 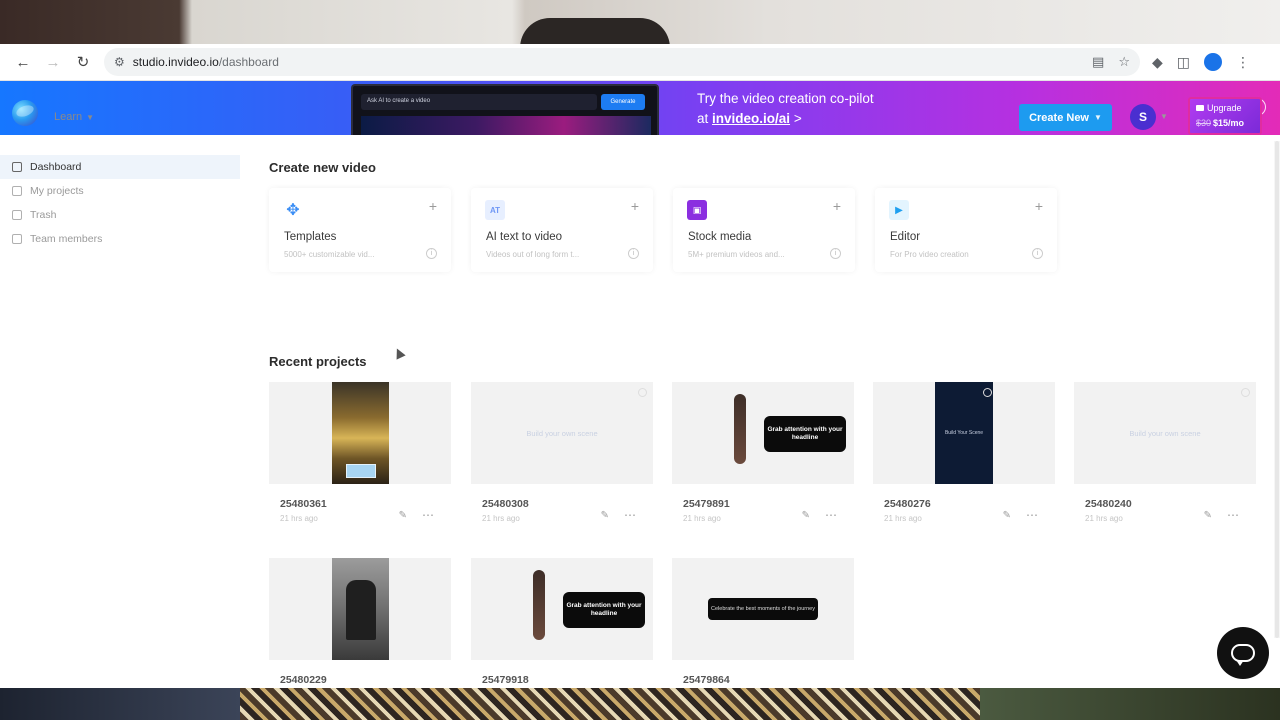 I want to click on project-name: 25479864, so click(x=706, y=680).